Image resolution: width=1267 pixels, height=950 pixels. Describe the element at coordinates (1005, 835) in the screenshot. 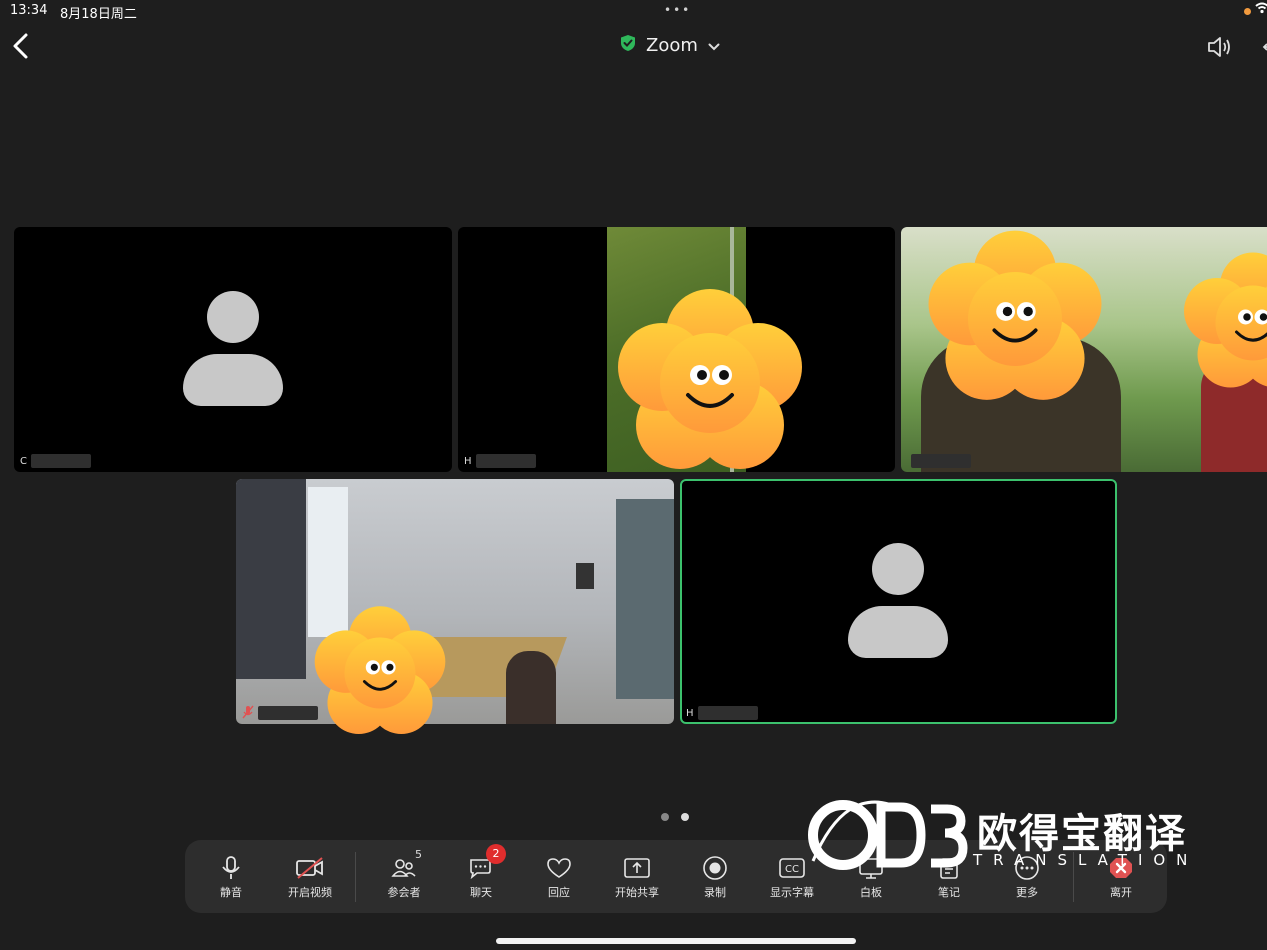

I see `watermark-logo: 欧得宝翻译 TRANSLATION` at that location.